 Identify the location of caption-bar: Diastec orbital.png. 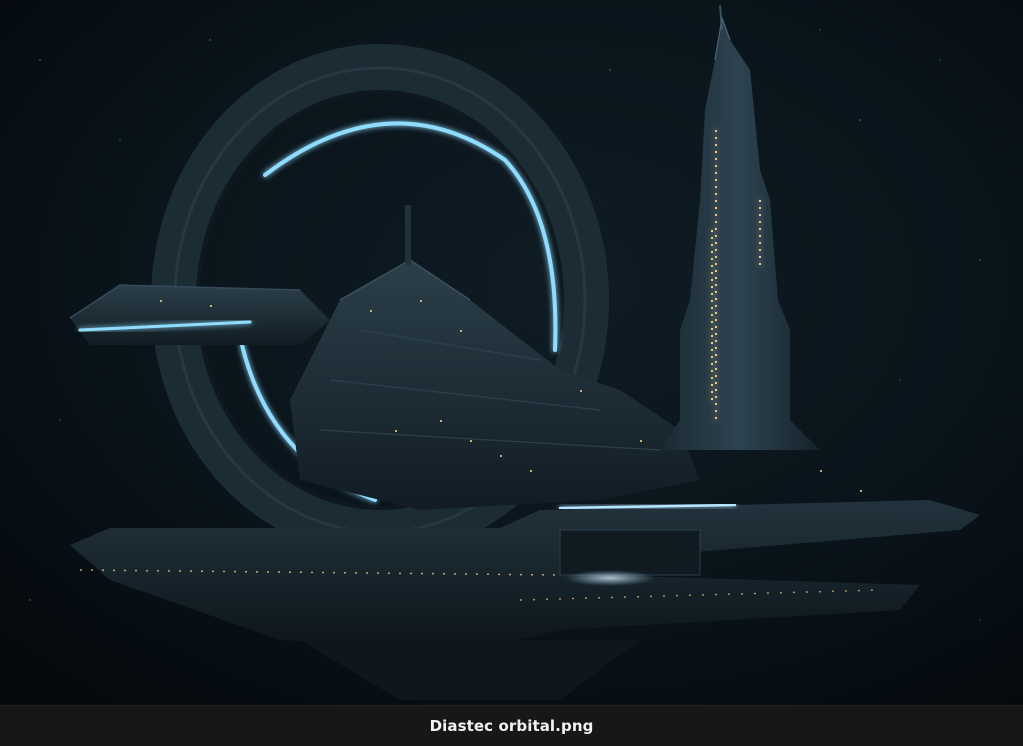
(511, 725).